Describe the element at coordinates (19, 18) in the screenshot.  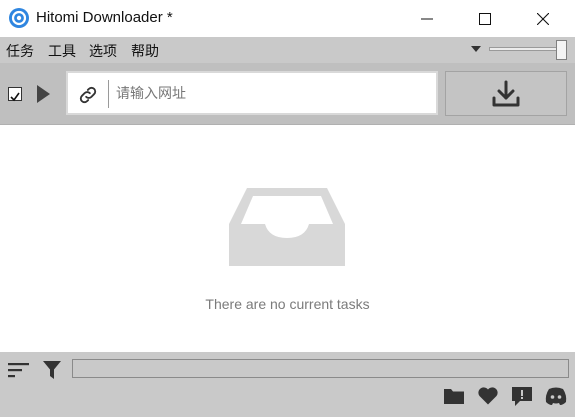
I see `app-logo-icon` at that location.